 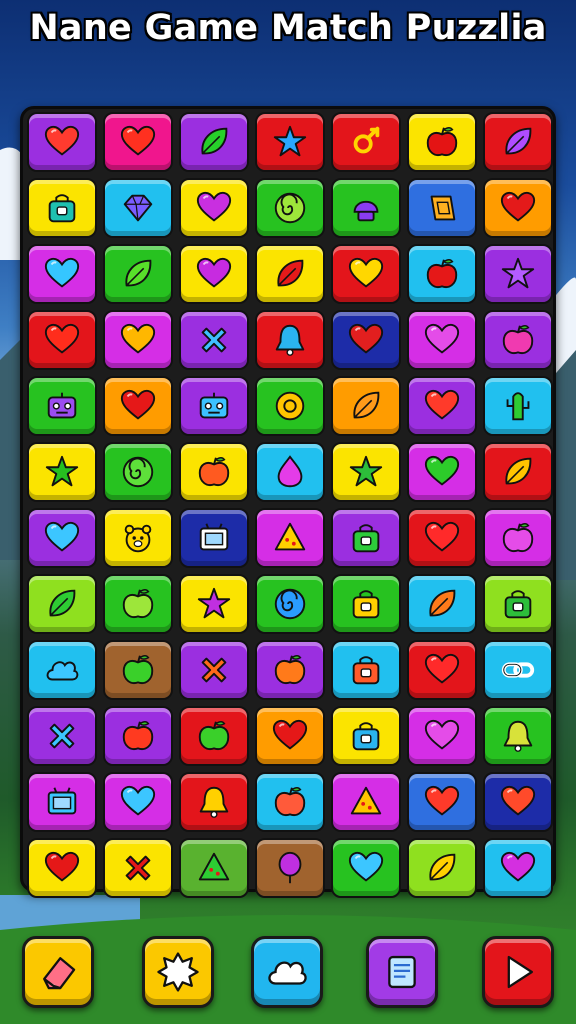 I want to click on bomb-button, so click(x=178, y=972).